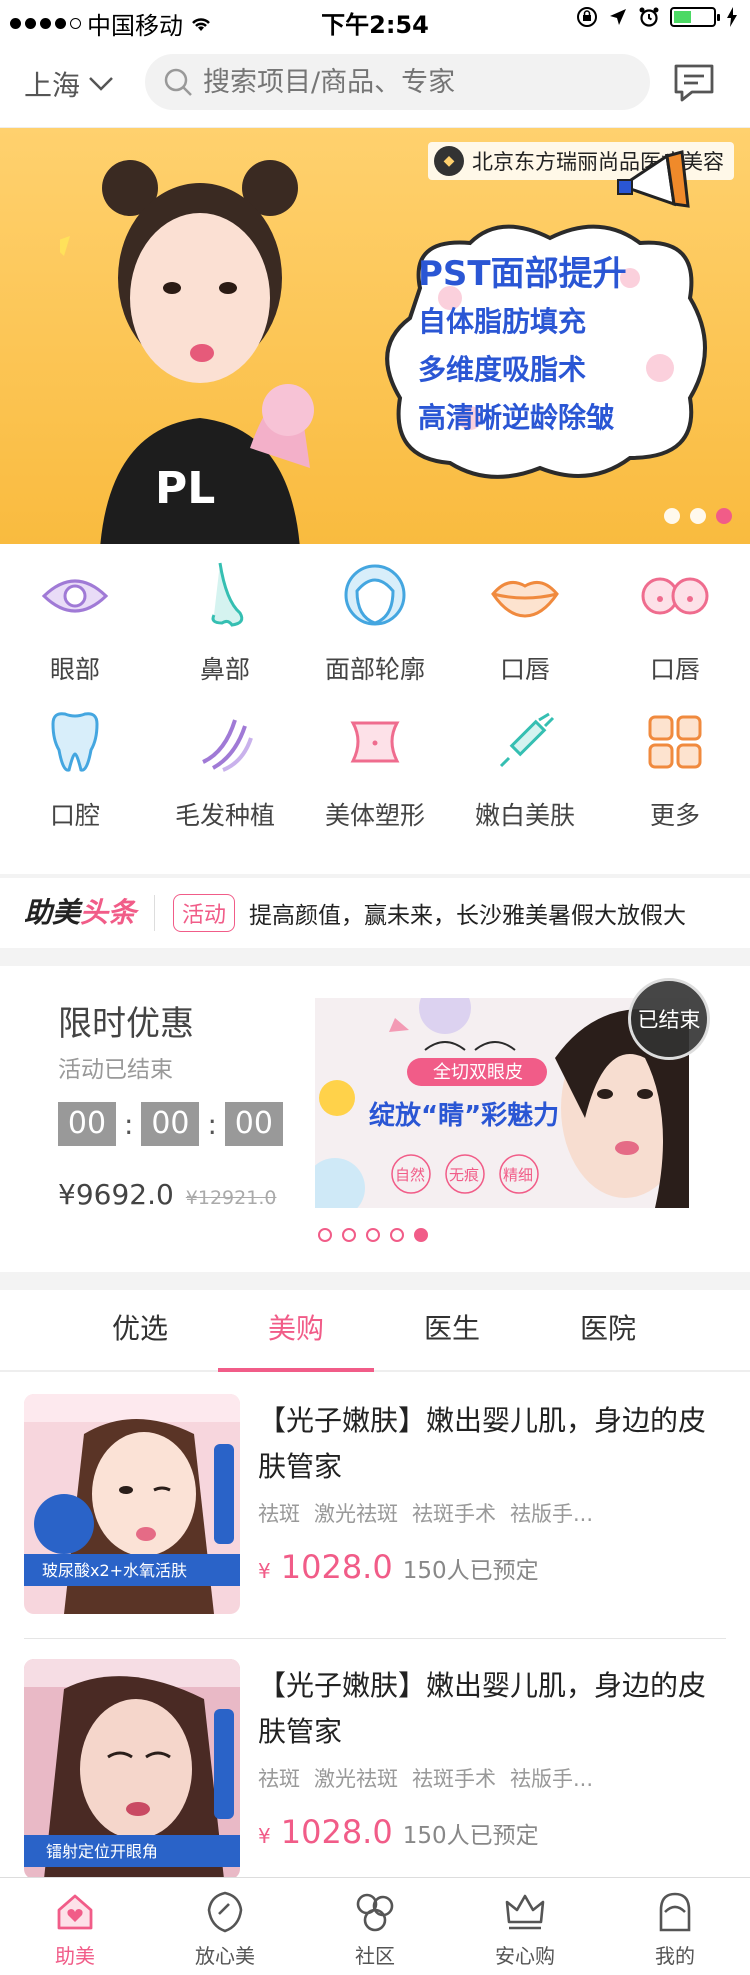 The height and width of the screenshot is (1975, 750). What do you see at coordinates (279, 1514) in the screenshot?
I see `product-tag: 祛斑` at bounding box center [279, 1514].